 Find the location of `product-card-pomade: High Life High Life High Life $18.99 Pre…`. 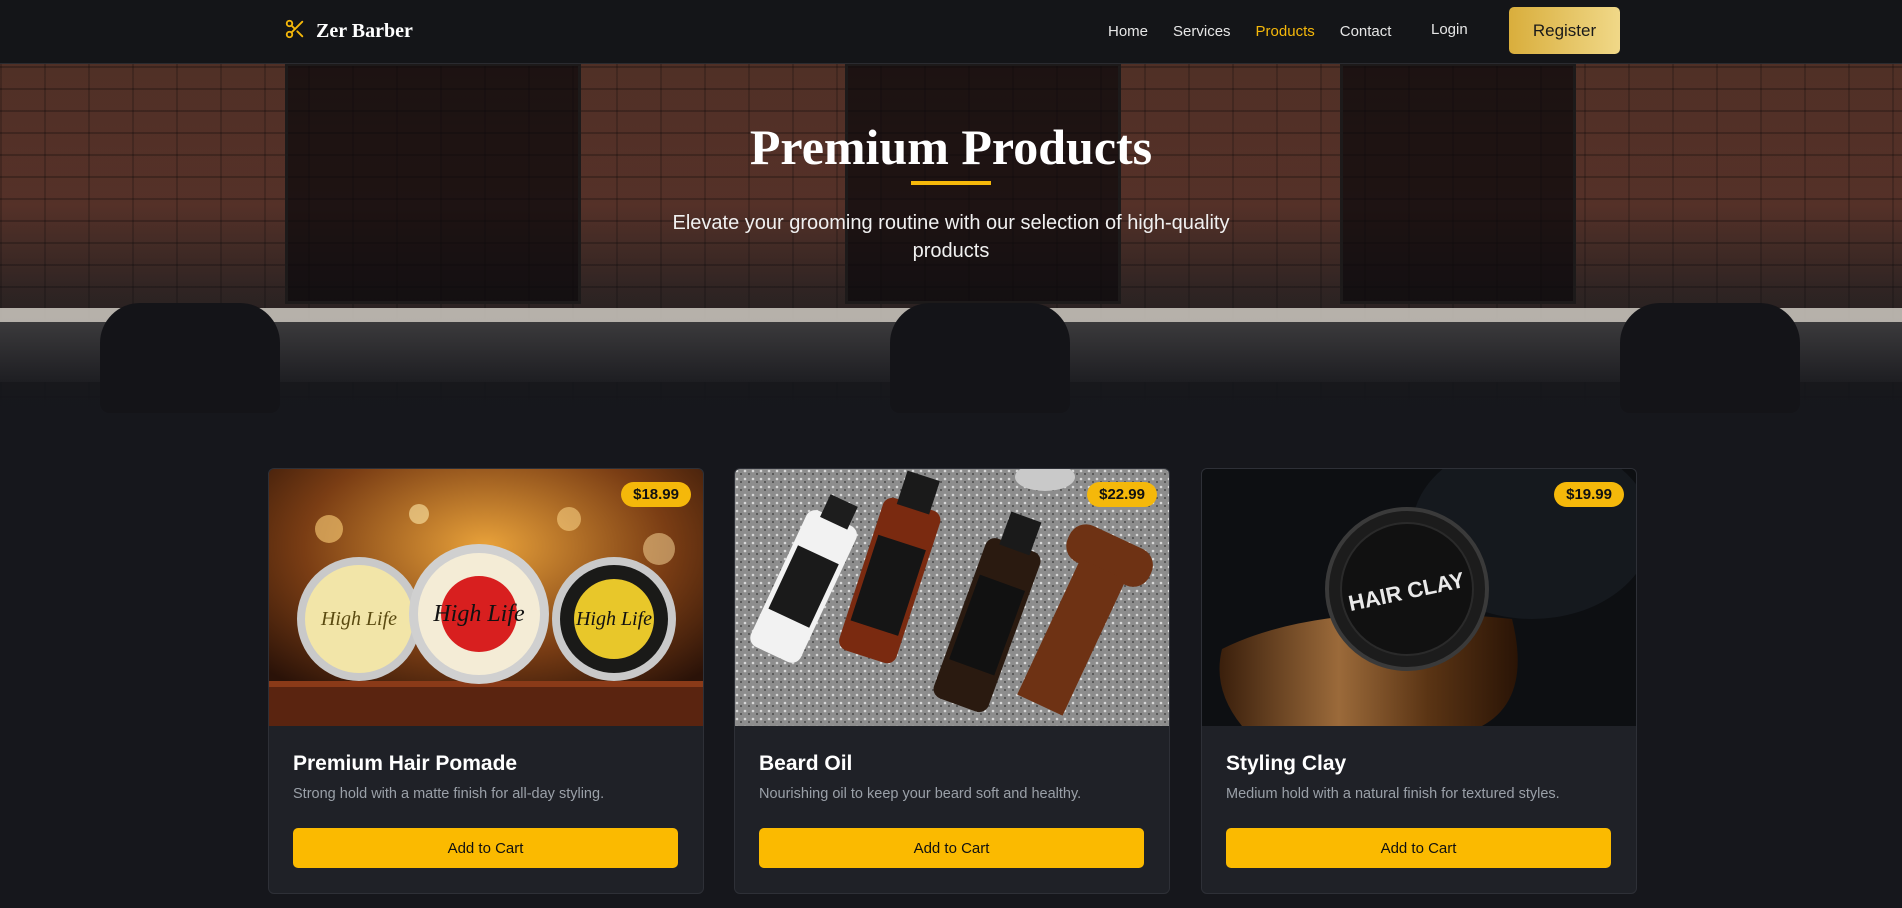

product-card-pomade: High Life High Life High Life $18.99 Pre… is located at coordinates (486, 681).